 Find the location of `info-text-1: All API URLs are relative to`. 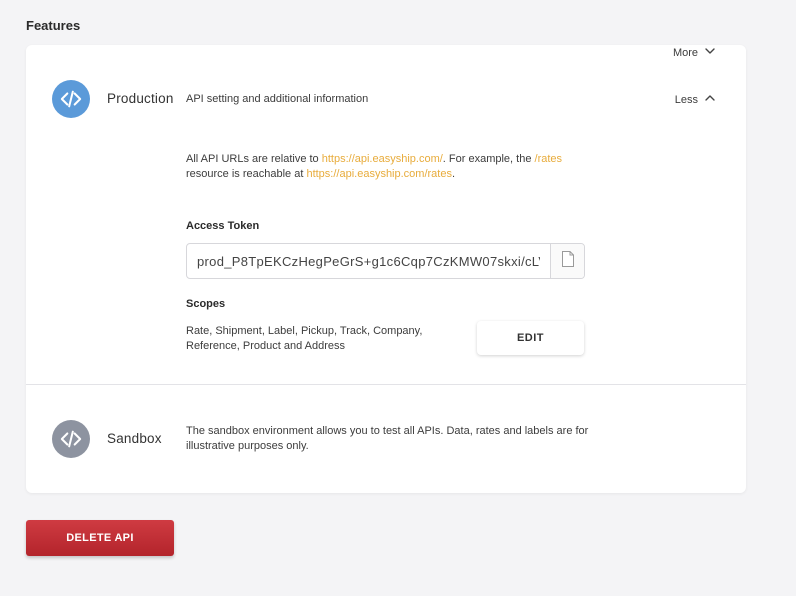

info-text-1: All API URLs are relative to is located at coordinates (254, 159).